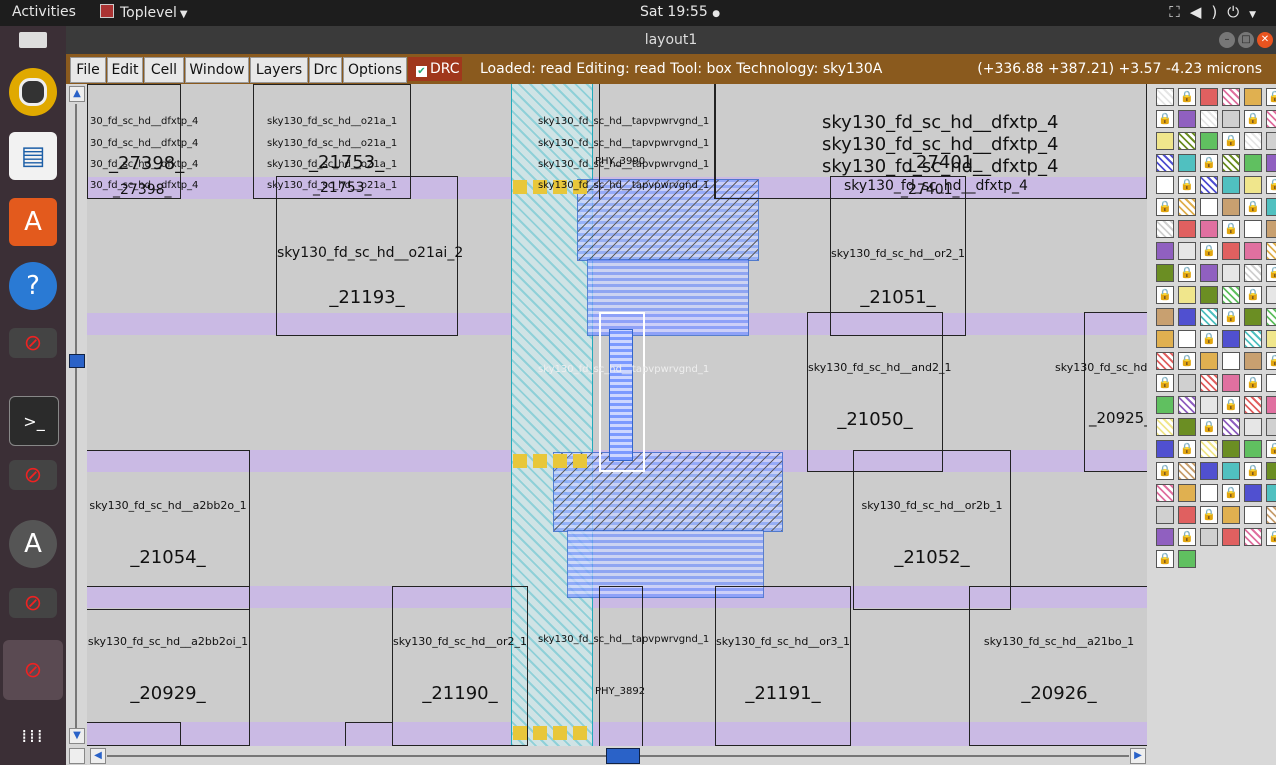 The image size is (1276, 765). Describe the element at coordinates (435, 69) in the screenshot. I see `drc-toggle: ✔ DRC` at that location.